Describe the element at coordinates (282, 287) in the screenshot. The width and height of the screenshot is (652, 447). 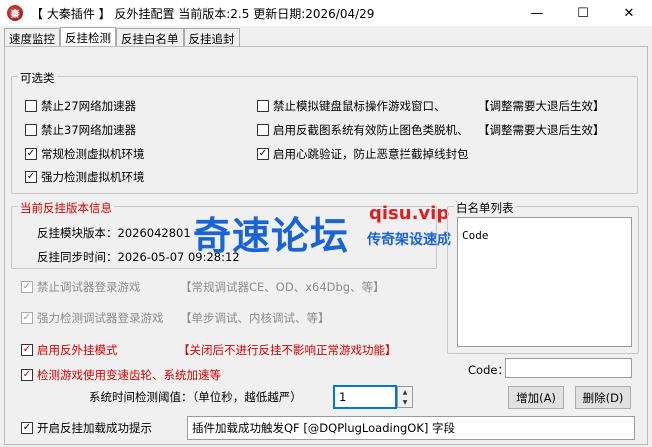
I see `debugger-note: 【常规调试器CE、OD、x64Dbg、等】` at that location.